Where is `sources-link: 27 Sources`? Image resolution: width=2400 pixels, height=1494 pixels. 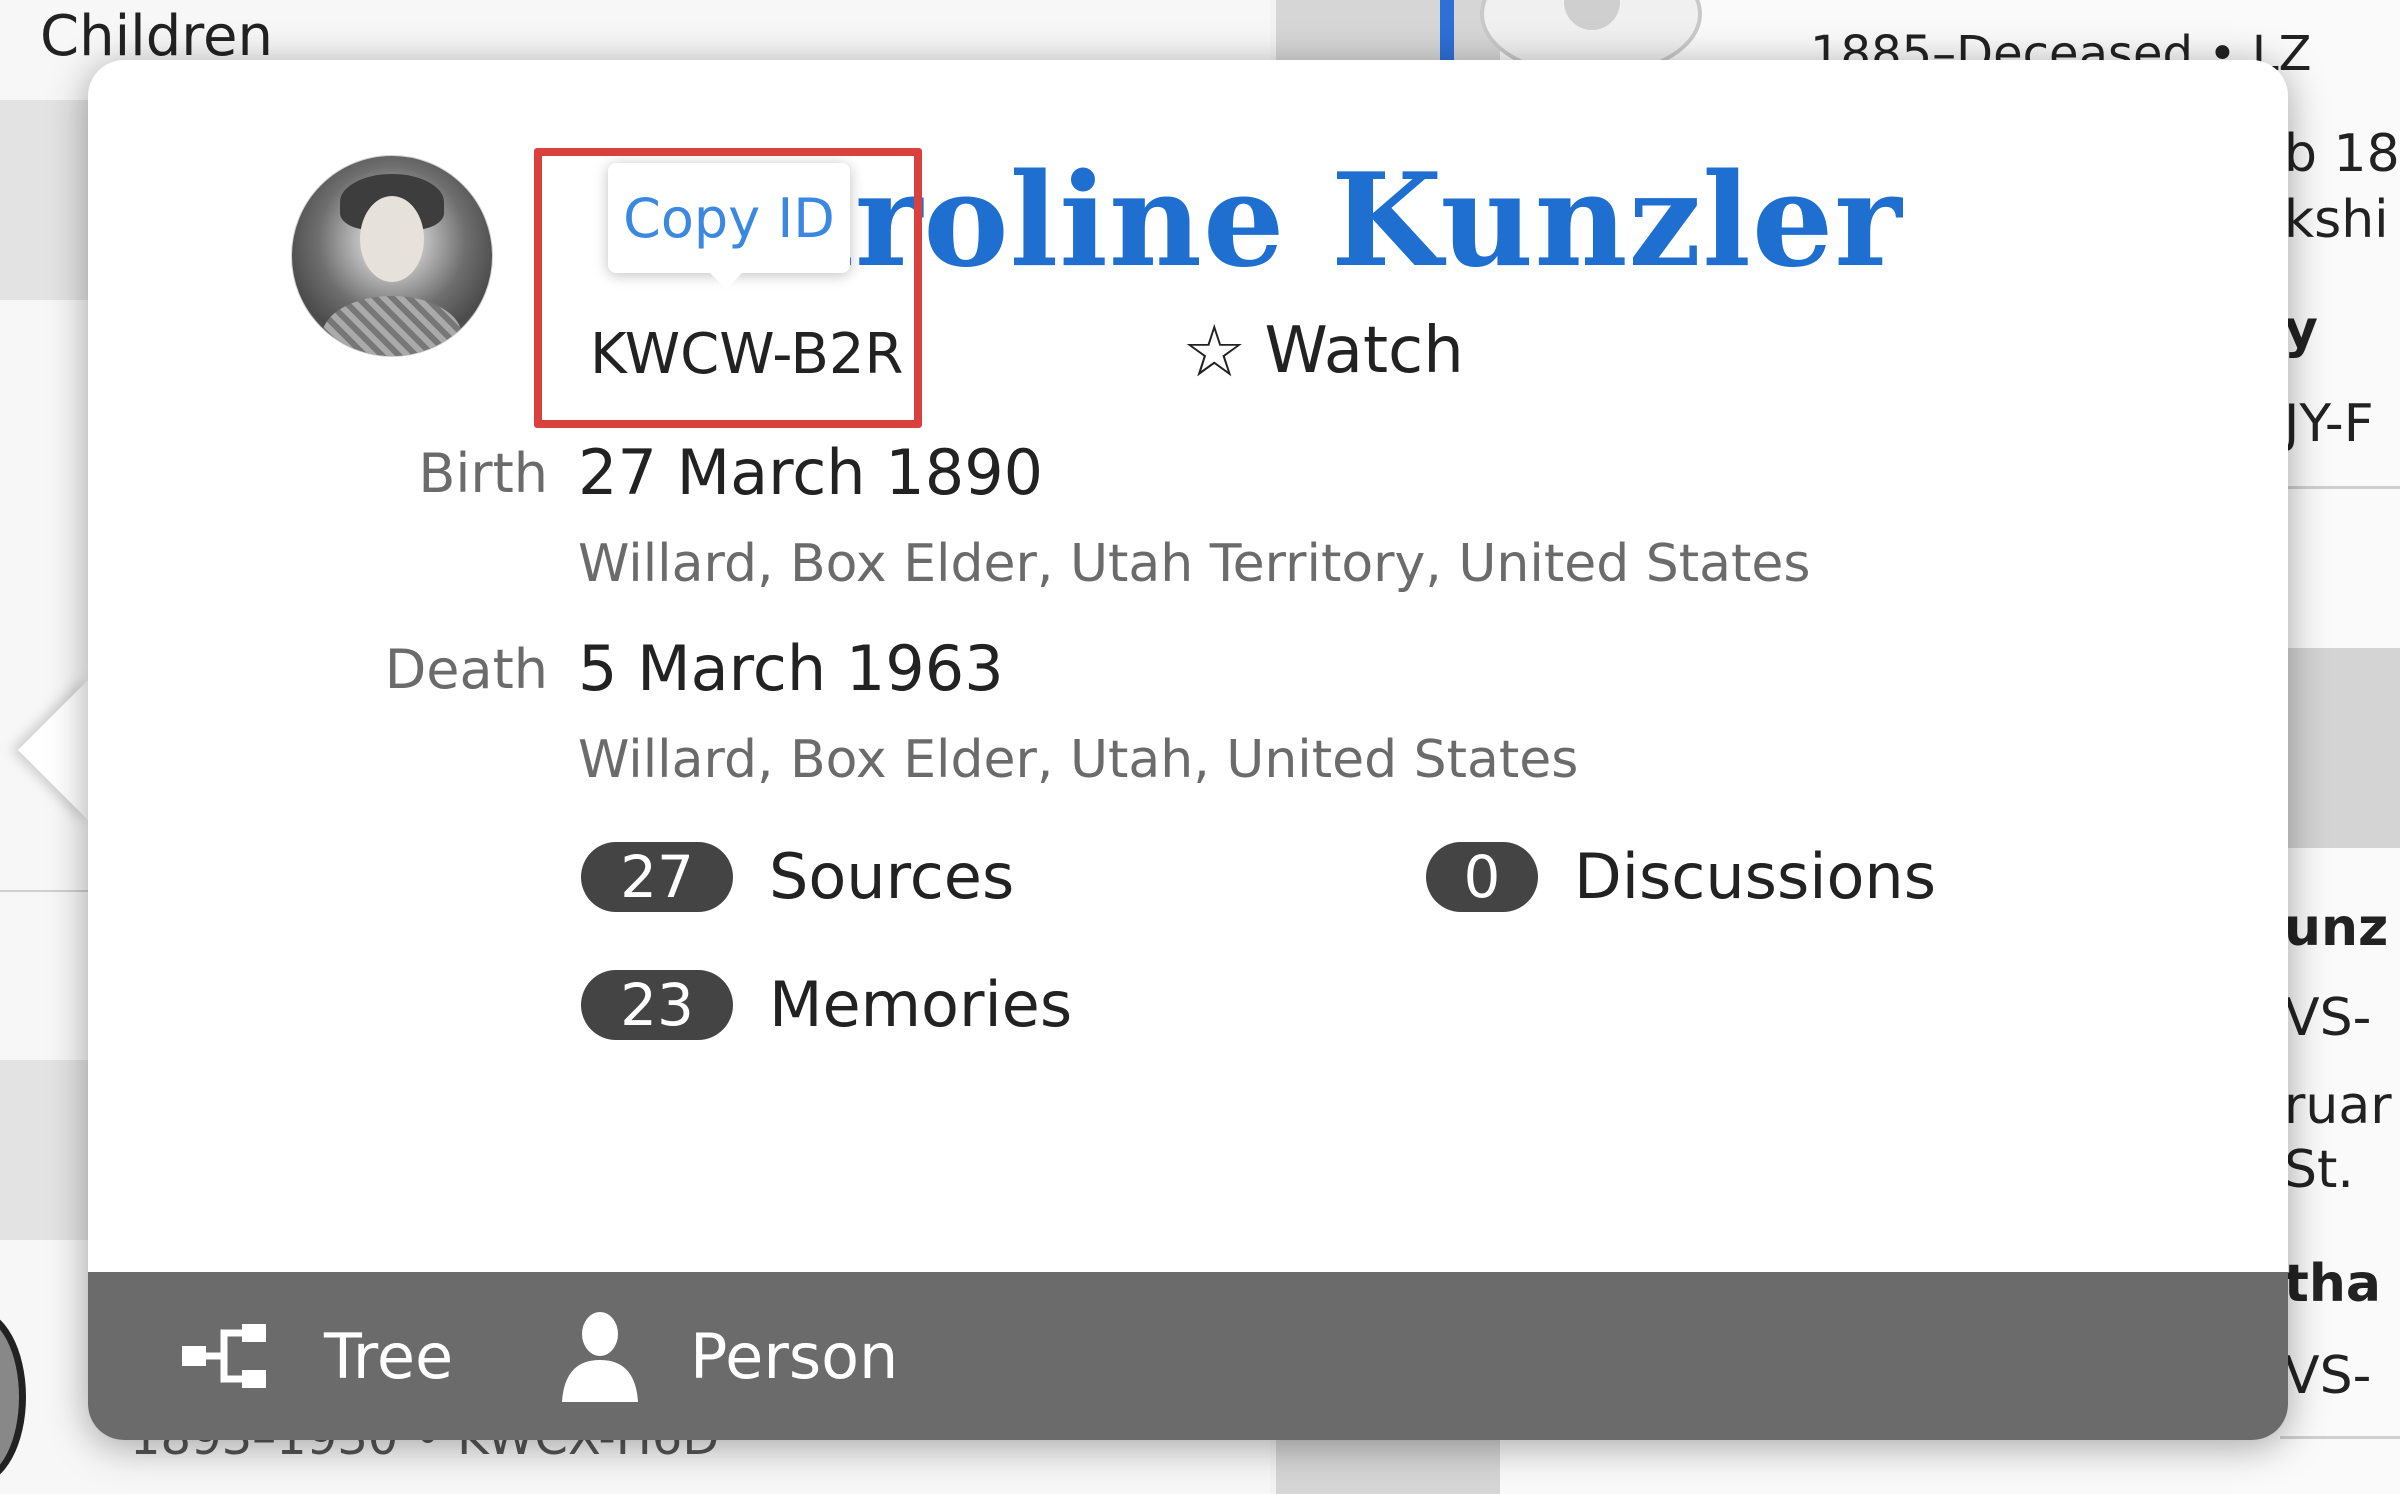
sources-link: 27 Sources is located at coordinates (797, 876).